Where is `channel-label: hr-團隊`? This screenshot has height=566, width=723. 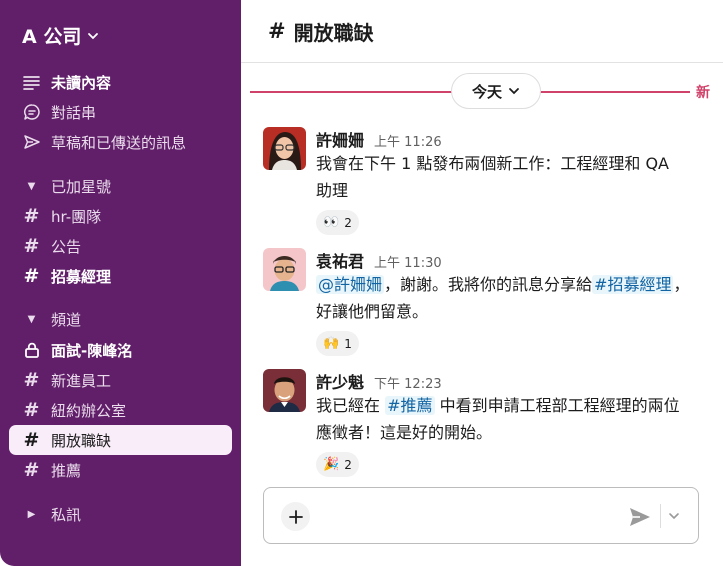
channel-label: hr-團隊 is located at coordinates (76, 216).